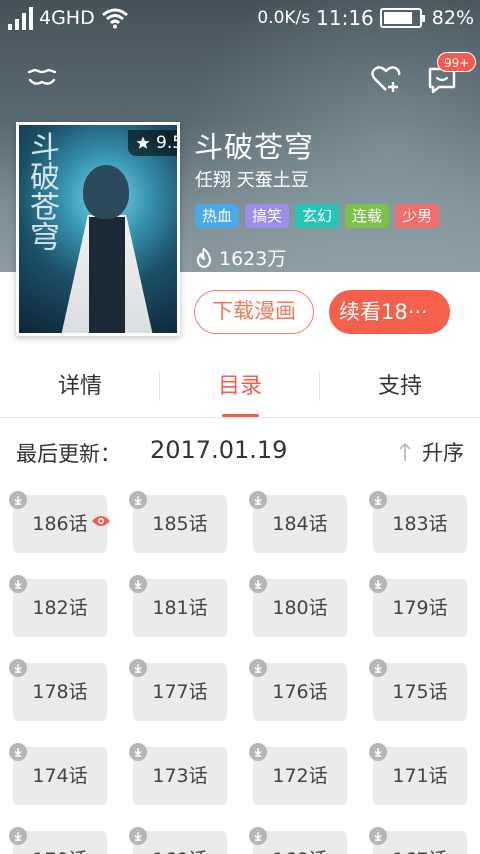  What do you see at coordinates (417, 216) in the screenshot?
I see `tag: 少男` at bounding box center [417, 216].